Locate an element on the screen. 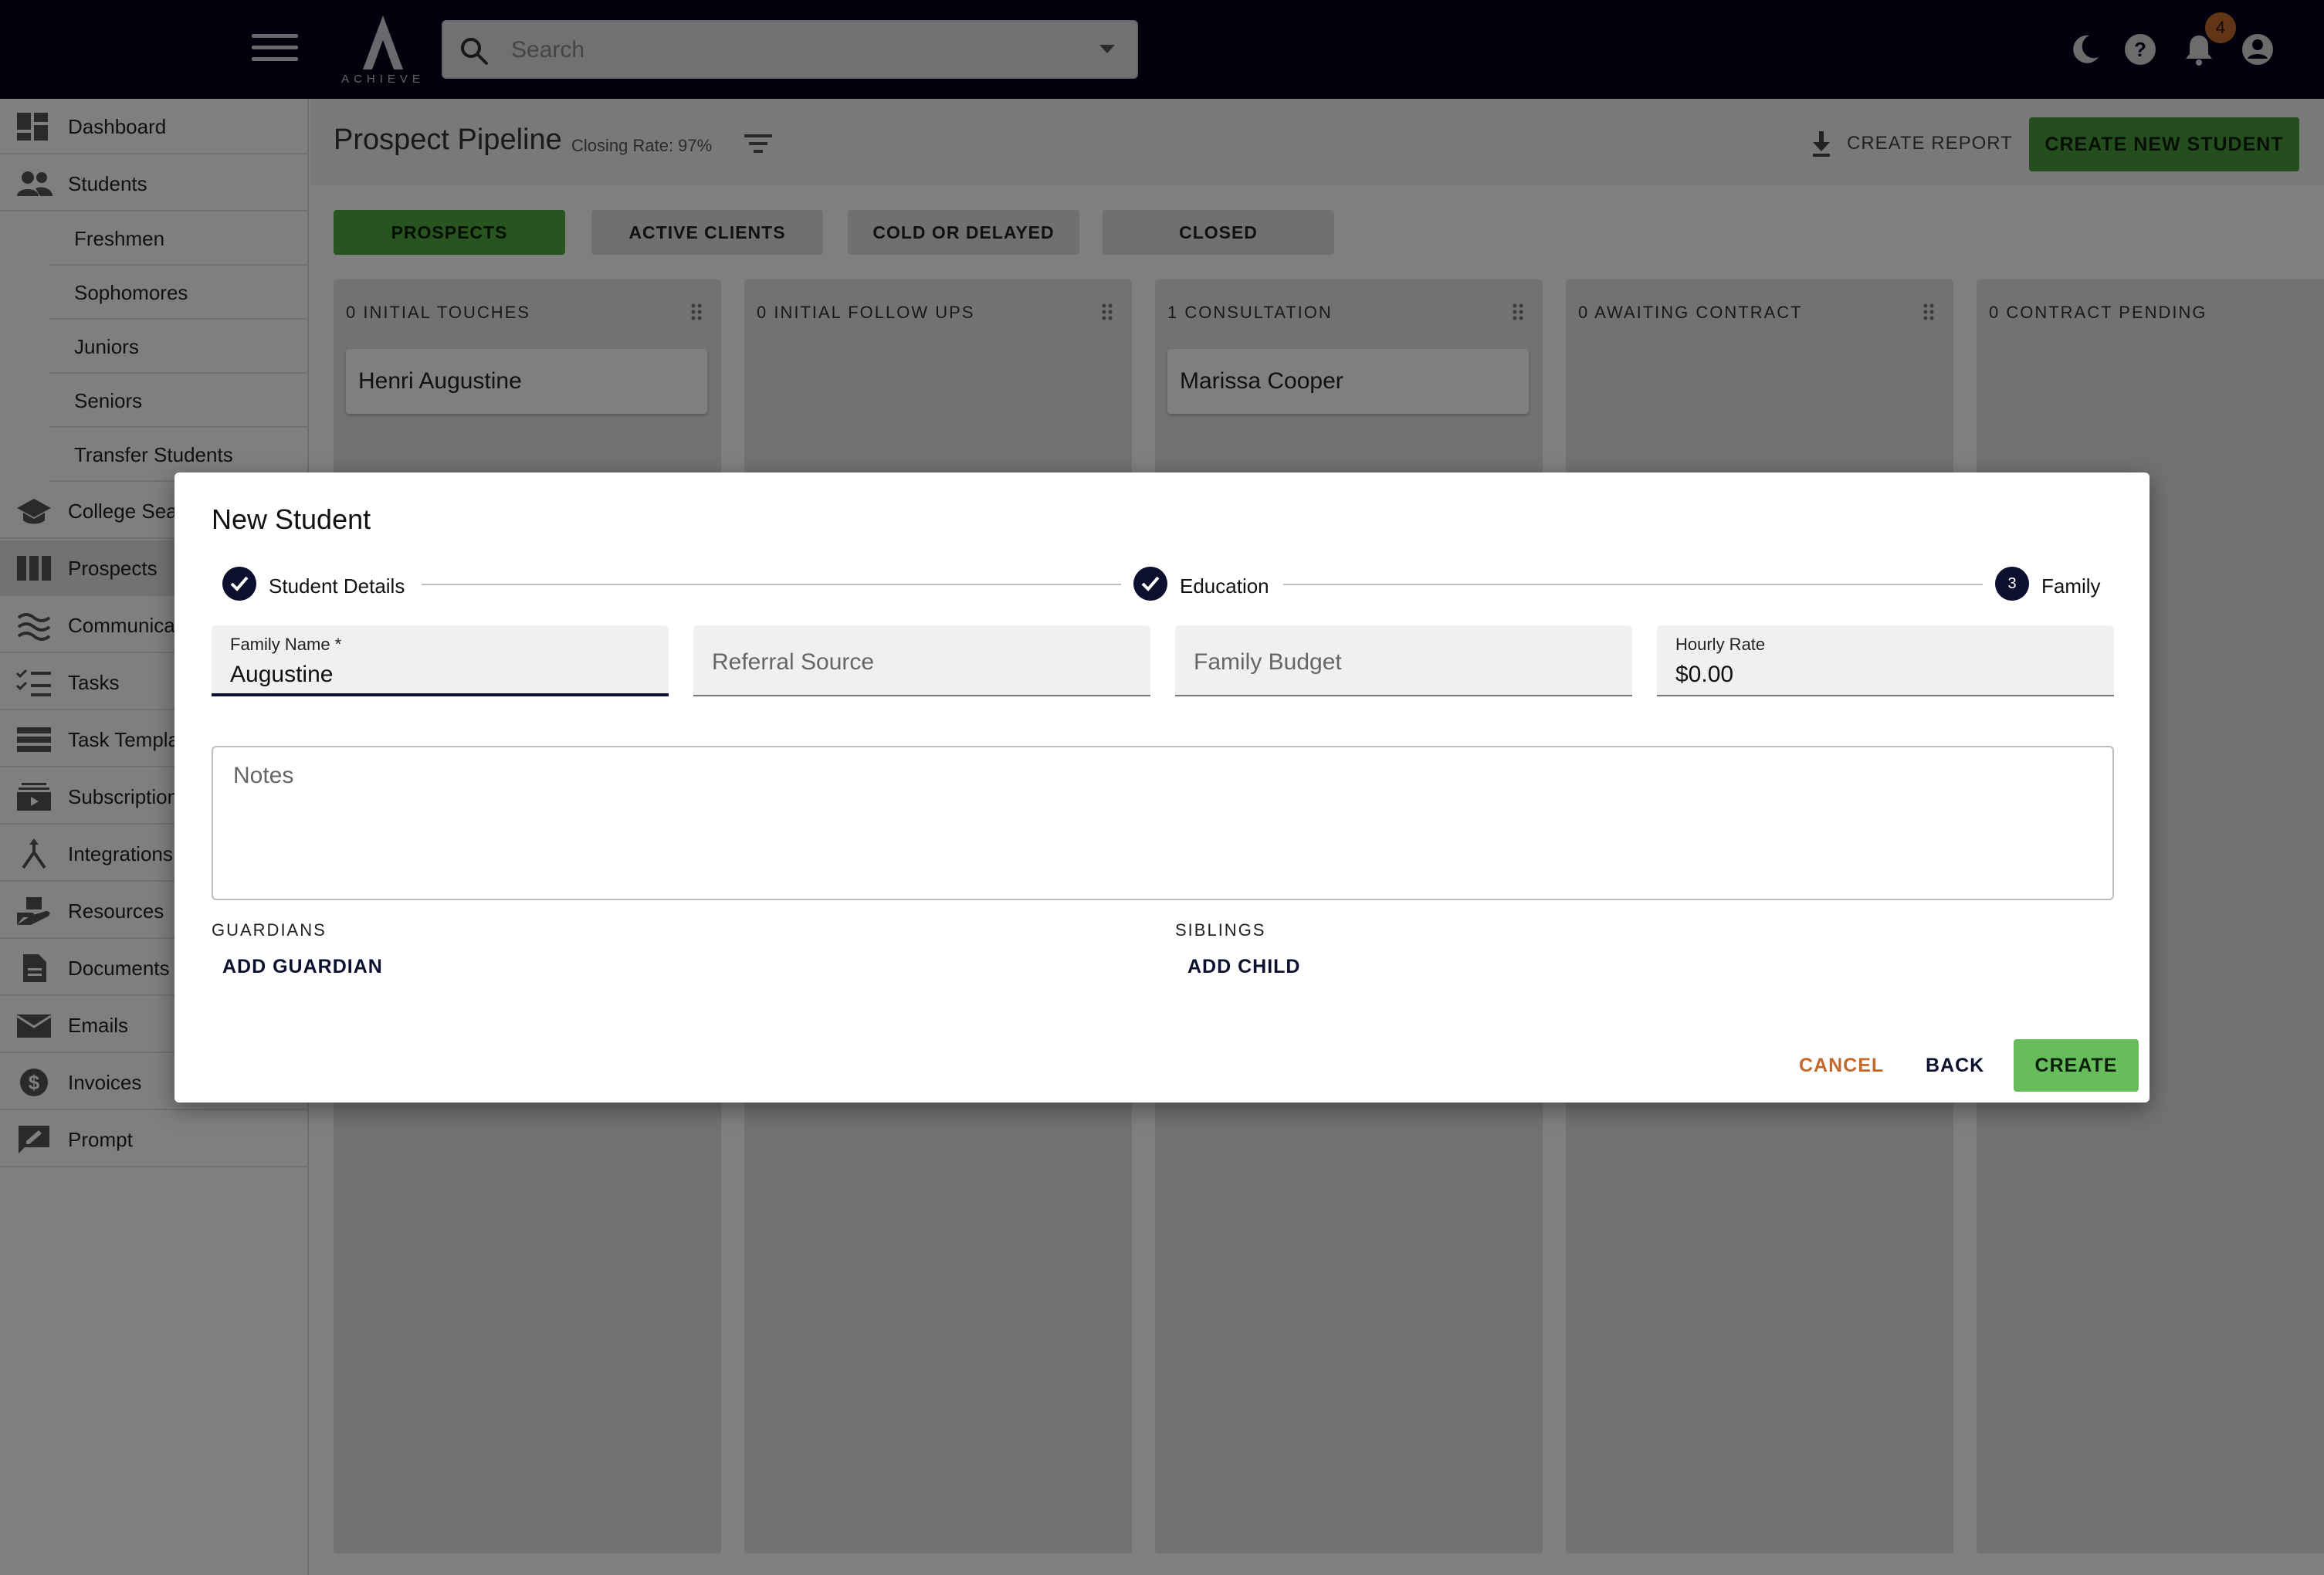 The width and height of the screenshot is (2324, 1575). add-guardian-button: ADD GUARDIAN is located at coordinates (302, 967).